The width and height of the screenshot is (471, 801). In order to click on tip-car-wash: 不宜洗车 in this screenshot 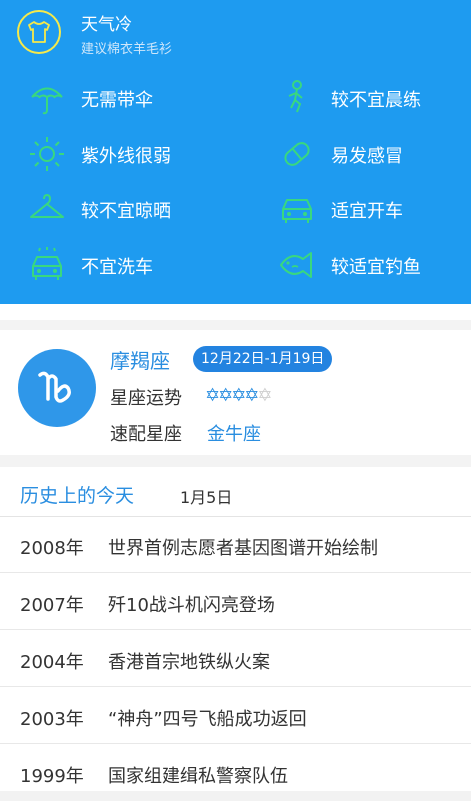, I will do `click(127, 265)`.